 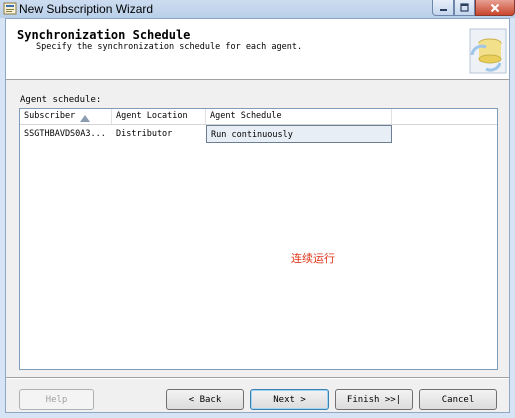 What do you see at coordinates (299, 116) in the screenshot?
I see `column-header-agent-schedule: Agent Schedule` at bounding box center [299, 116].